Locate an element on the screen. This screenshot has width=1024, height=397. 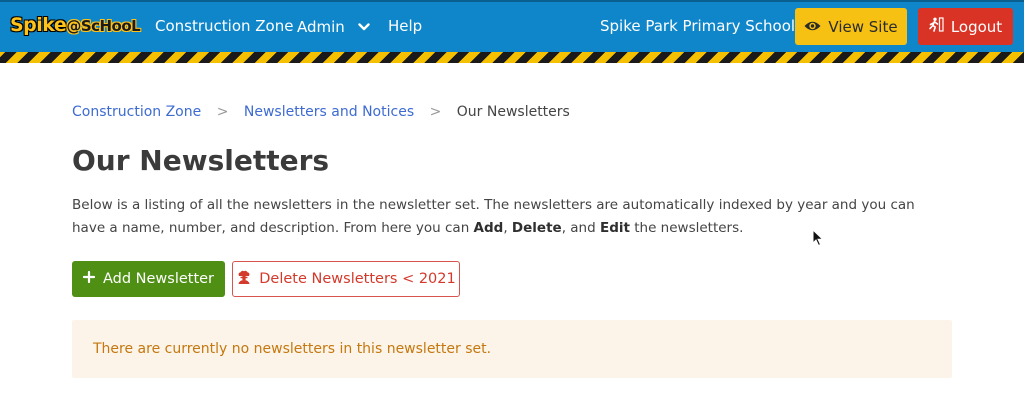
delete-old-newsletters-button: Delete Newsletters < 2021 is located at coordinates (346, 279).